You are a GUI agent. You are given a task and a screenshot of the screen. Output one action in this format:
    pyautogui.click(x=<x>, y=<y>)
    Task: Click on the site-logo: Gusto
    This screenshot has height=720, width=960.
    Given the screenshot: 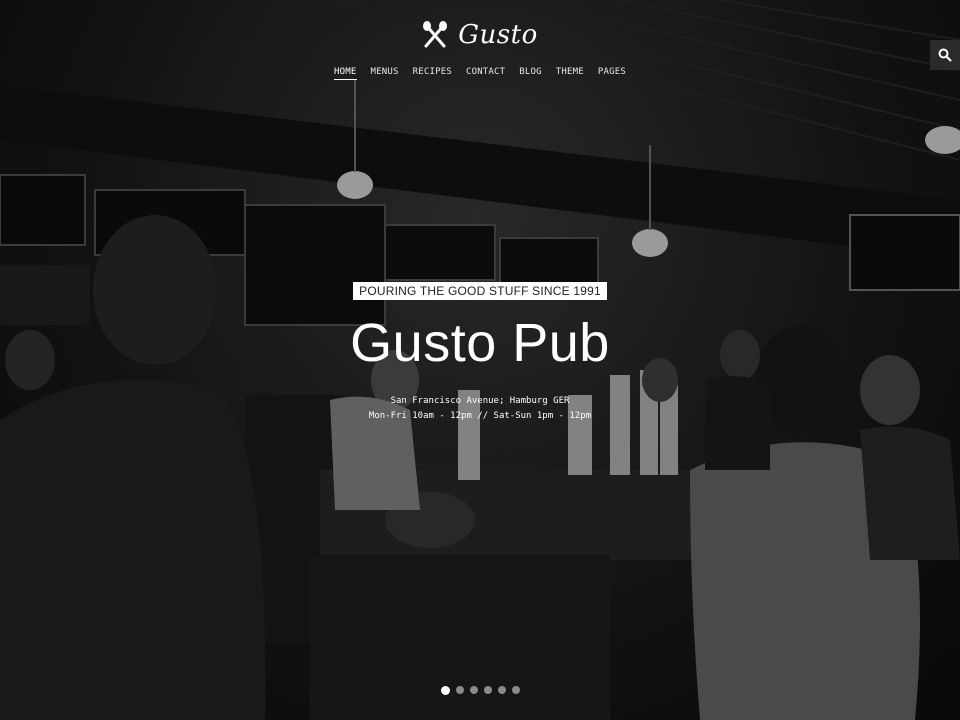 What is the action you would take?
    pyautogui.click(x=480, y=35)
    